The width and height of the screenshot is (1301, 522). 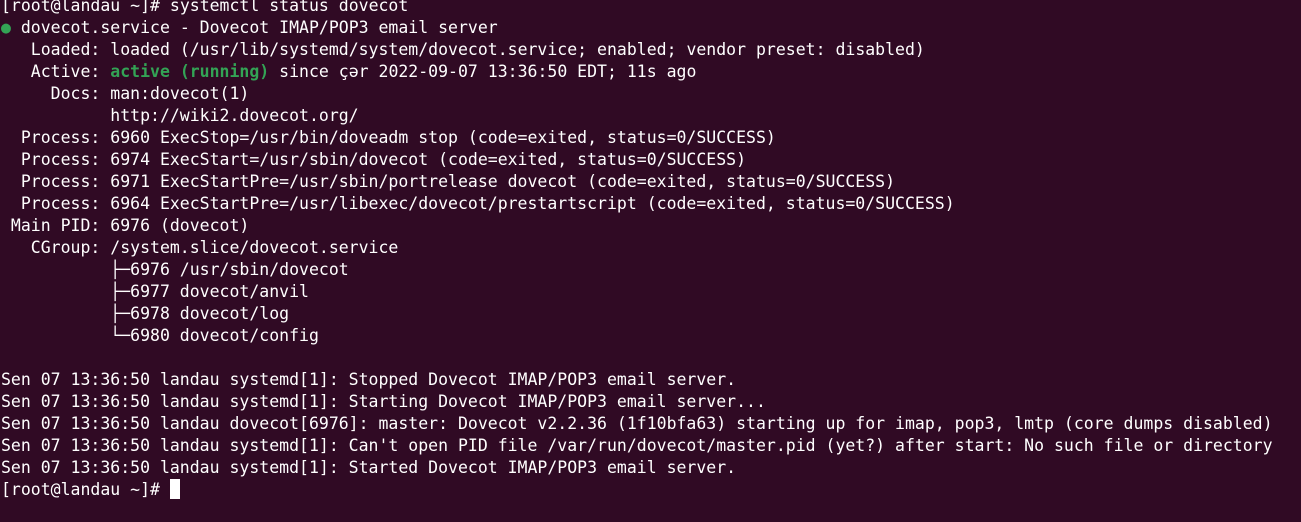 What do you see at coordinates (56, 49) in the screenshot?
I see `loaded-label: Loaded:` at bounding box center [56, 49].